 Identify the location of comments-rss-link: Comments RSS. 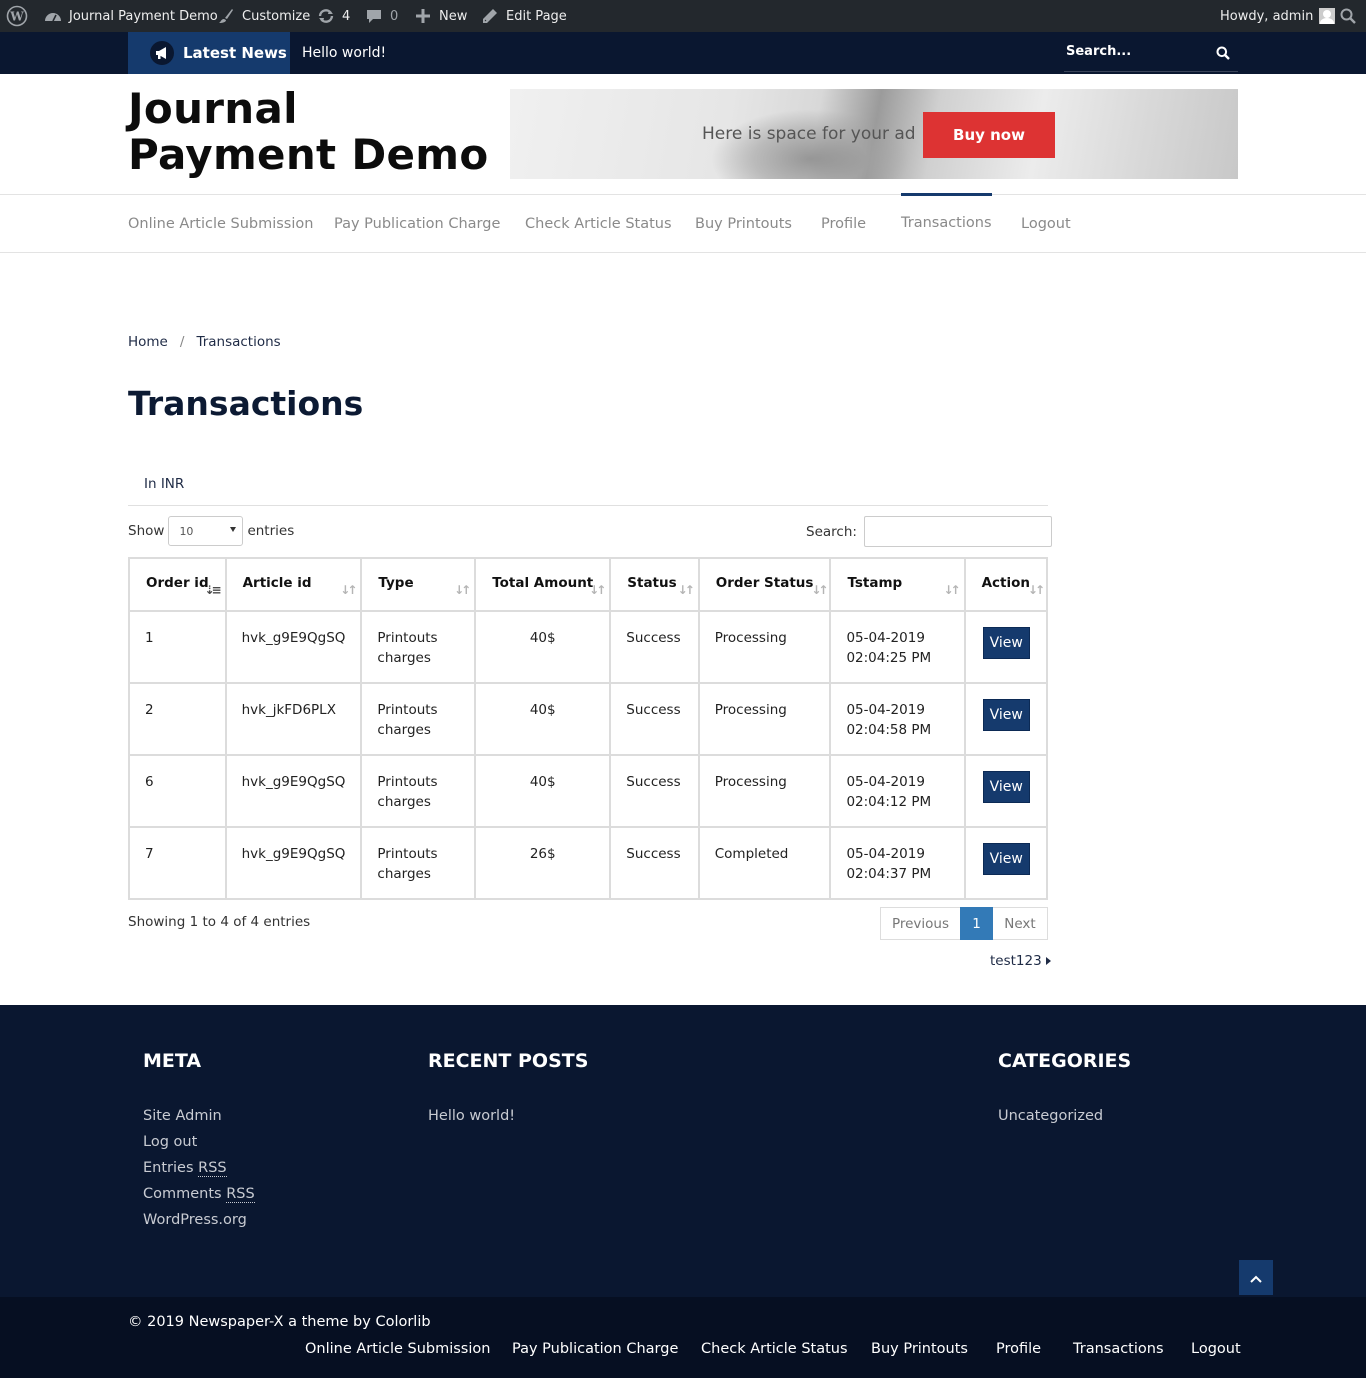
(199, 1194).